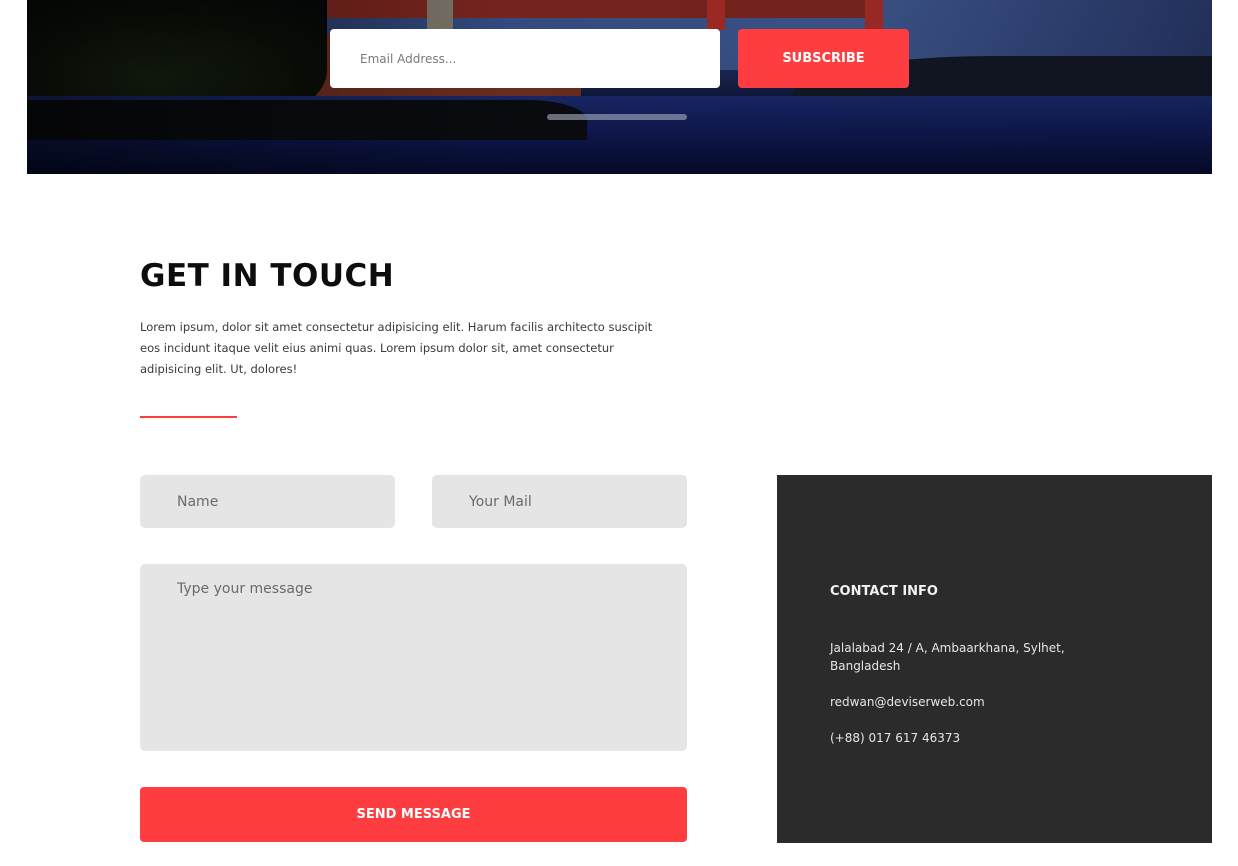 The height and width of the screenshot is (866, 1238). Describe the element at coordinates (823, 58) in the screenshot. I see `subscribe-button: SUBSCRIBE` at that location.